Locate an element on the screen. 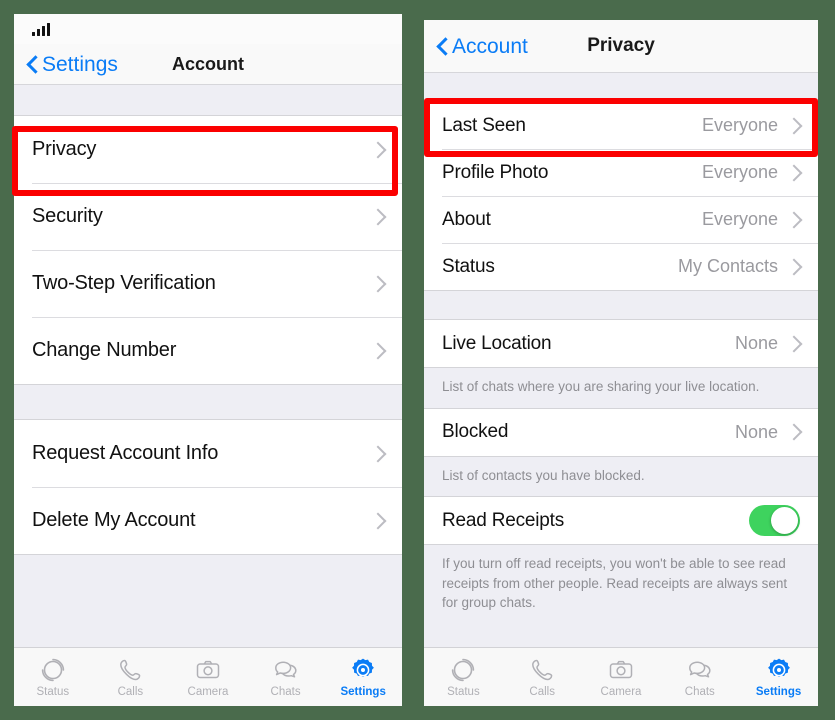 Image resolution: width=835 pixels, height=720 pixels. list-item-delete-my-account: Delete My Account is located at coordinates (208, 520).